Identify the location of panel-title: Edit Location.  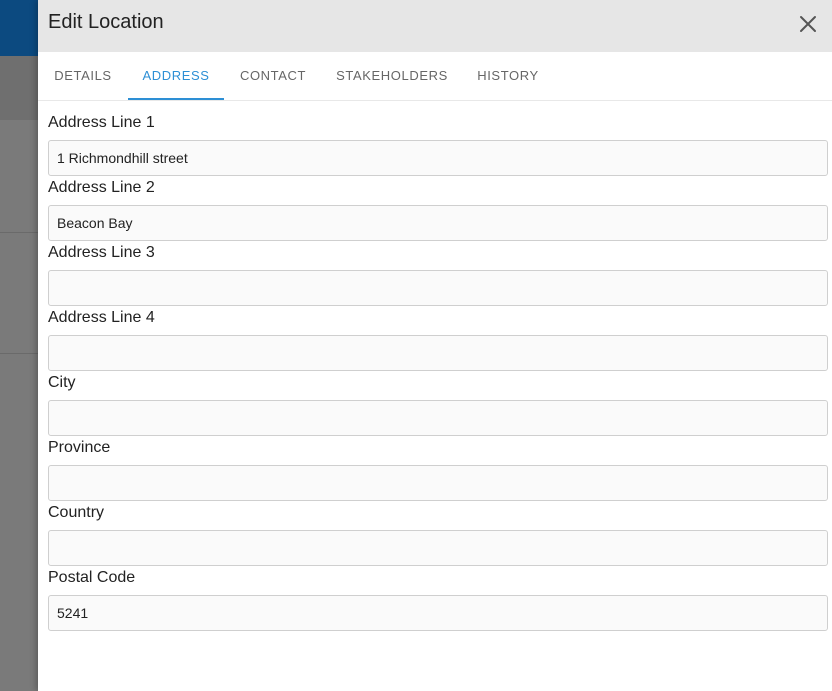
(106, 22).